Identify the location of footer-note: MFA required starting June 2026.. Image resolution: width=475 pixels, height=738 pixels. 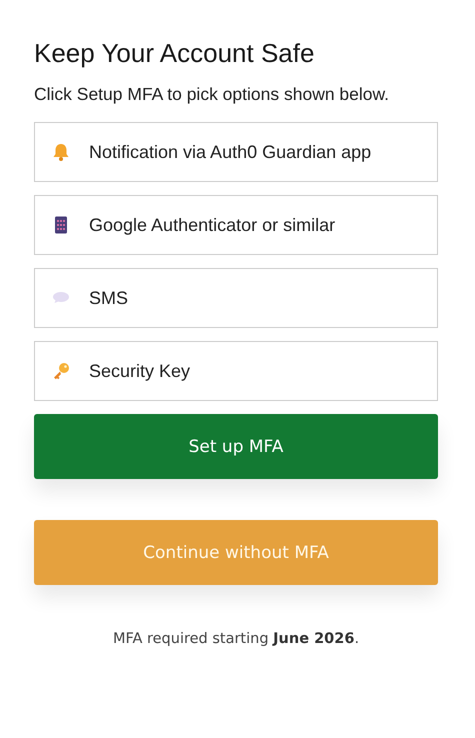
(236, 639).